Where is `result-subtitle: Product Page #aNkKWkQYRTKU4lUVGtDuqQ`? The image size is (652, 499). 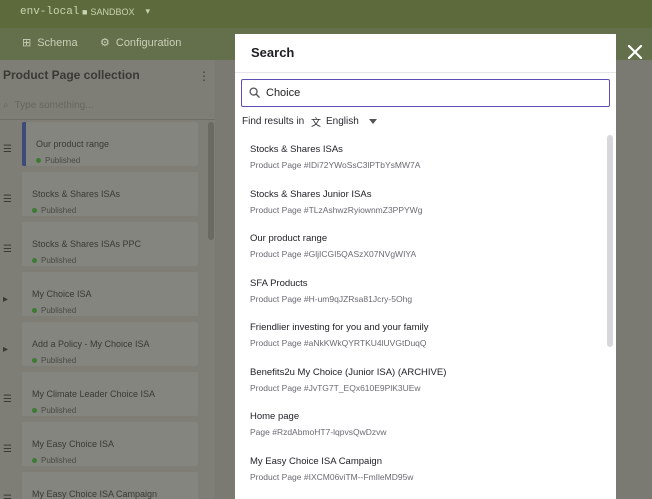 result-subtitle: Product Page #aNkKWkQYRTKU4lUVGtDuqQ is located at coordinates (338, 343).